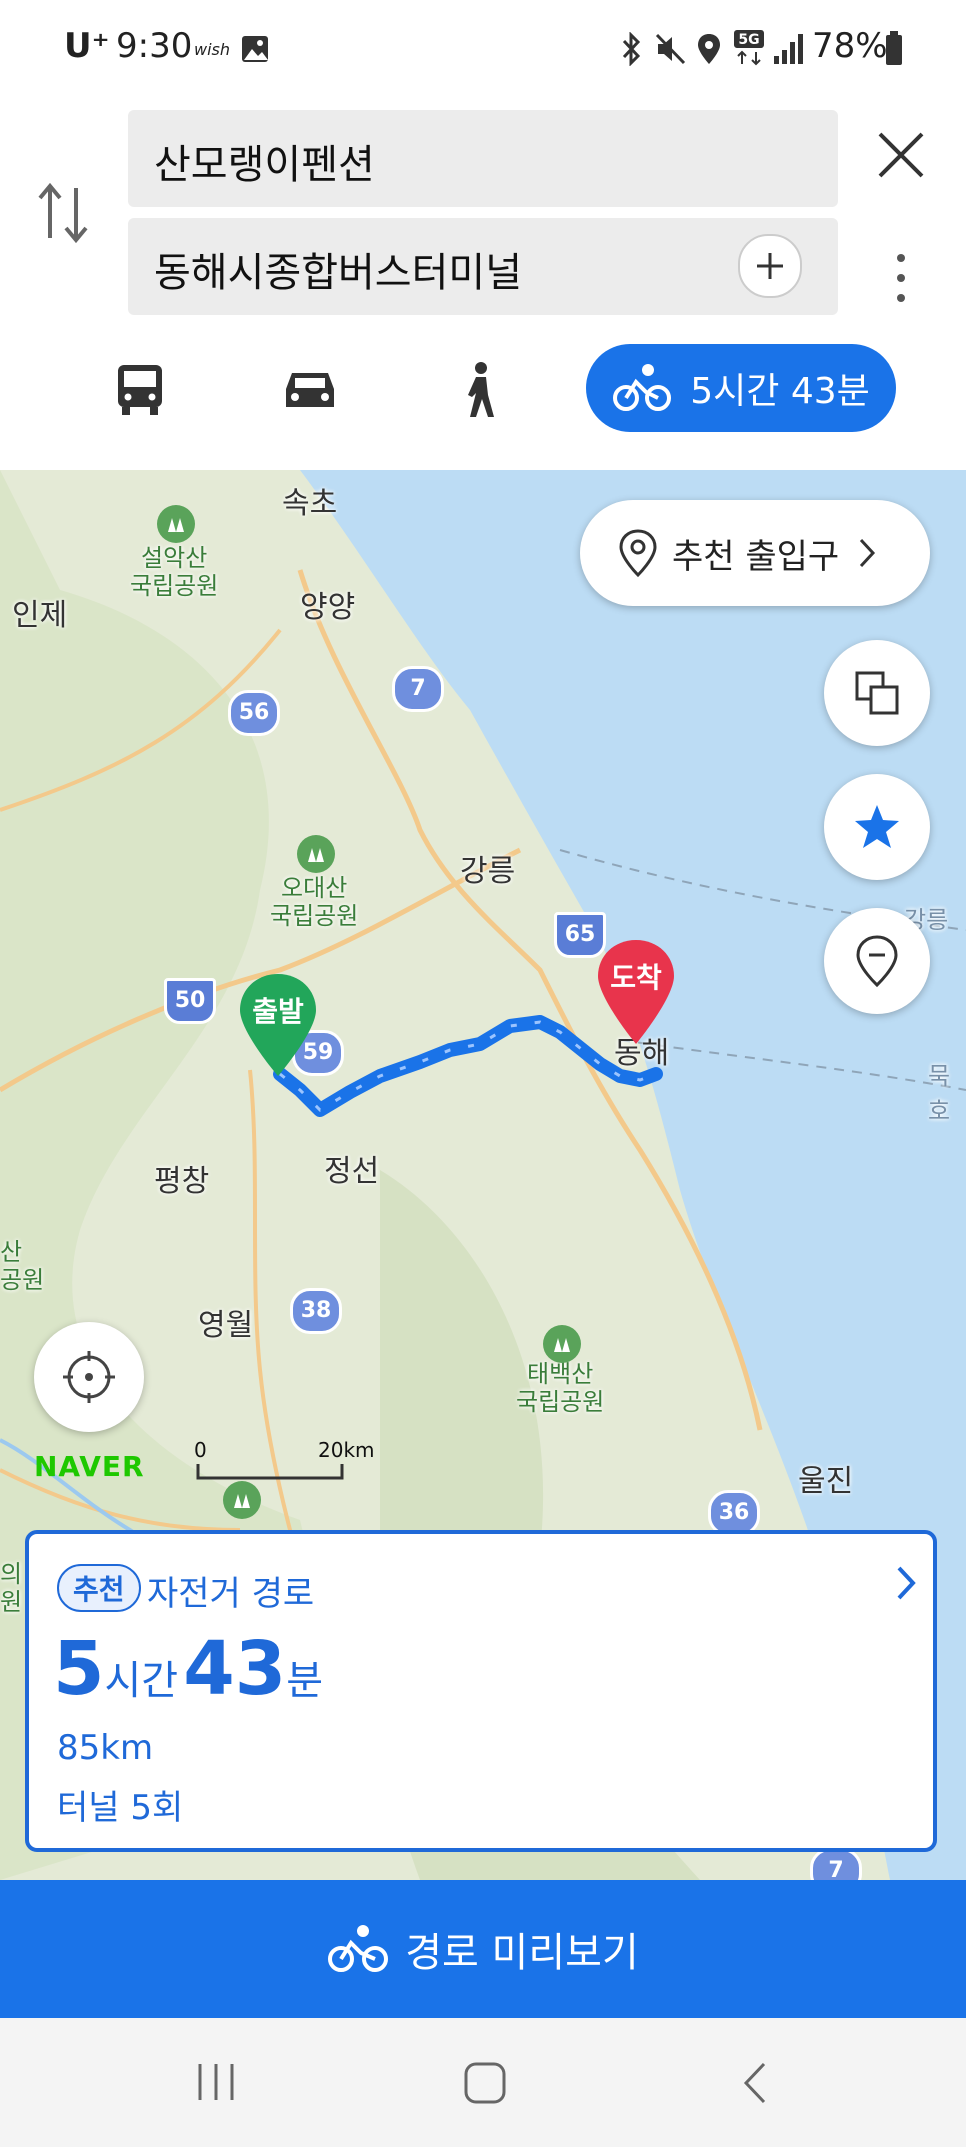 This screenshot has height=2147, width=966. What do you see at coordinates (939, 1093) in the screenshot?
I see `map-label-mukho: 묵호` at bounding box center [939, 1093].